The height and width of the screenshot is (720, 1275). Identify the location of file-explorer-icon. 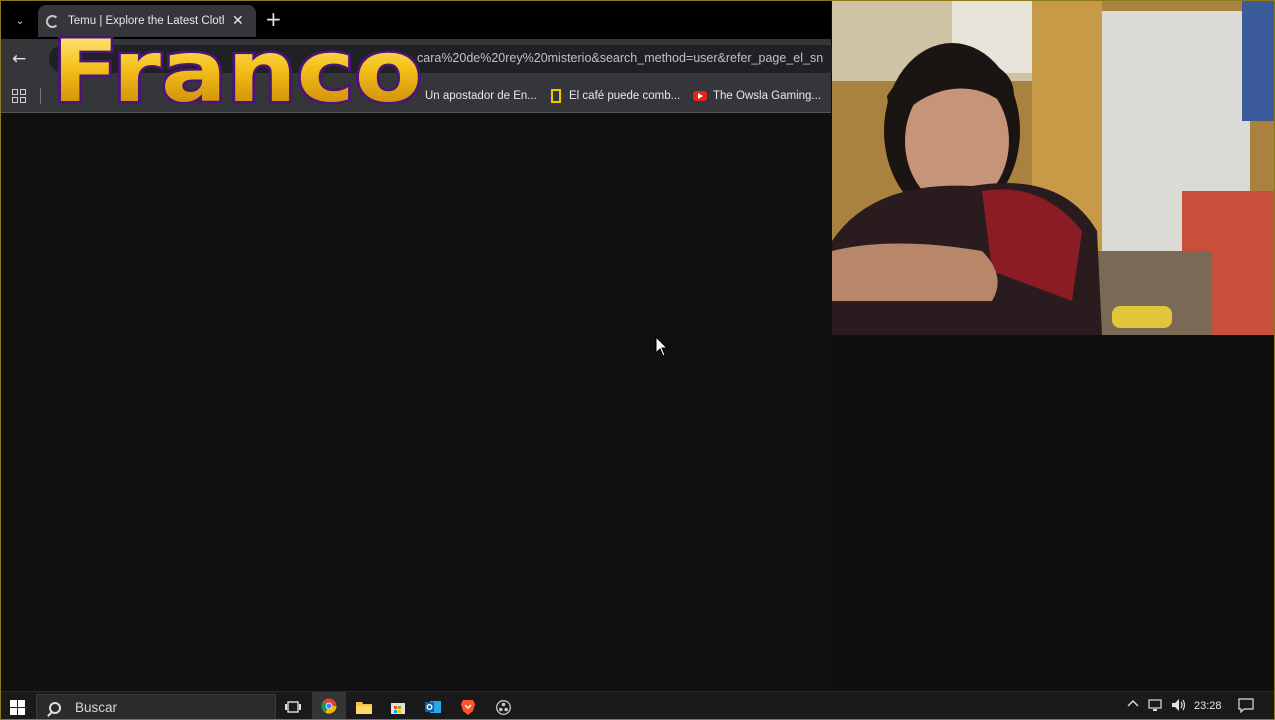
(364, 705).